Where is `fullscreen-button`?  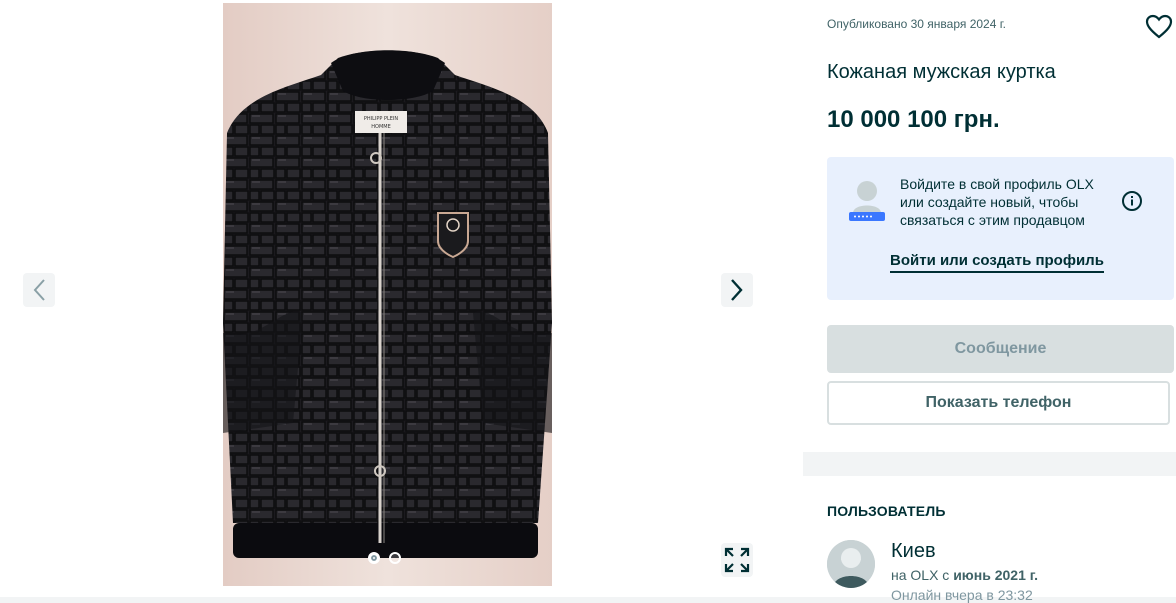
fullscreen-button is located at coordinates (737, 560).